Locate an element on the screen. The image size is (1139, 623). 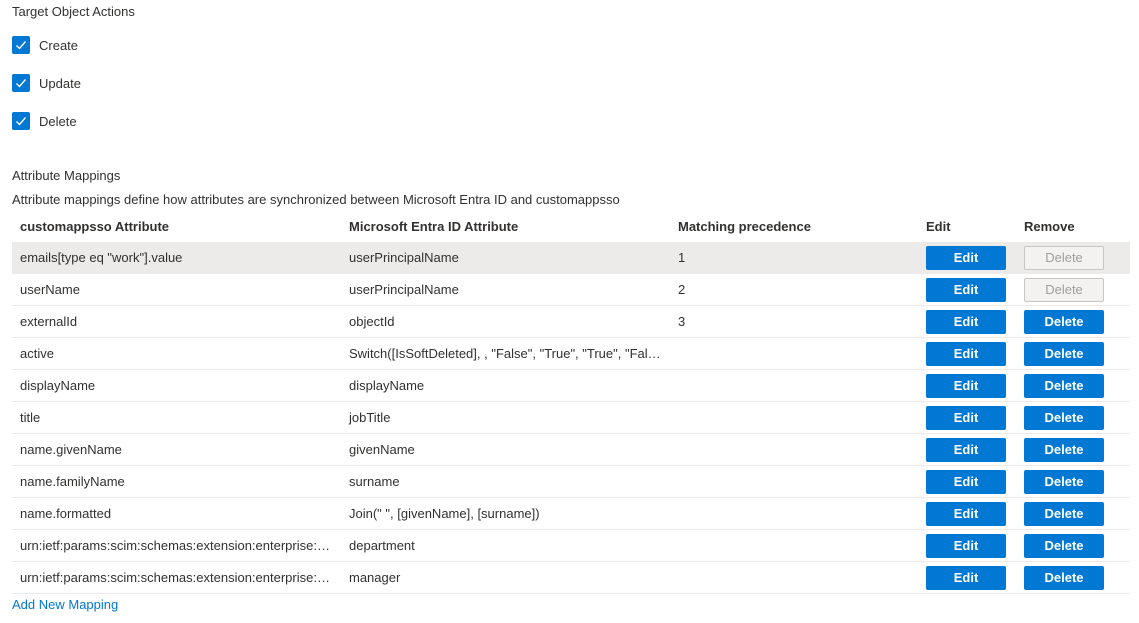
table-row: userName userPrincipalName 2 Edit Delete is located at coordinates (571, 289).